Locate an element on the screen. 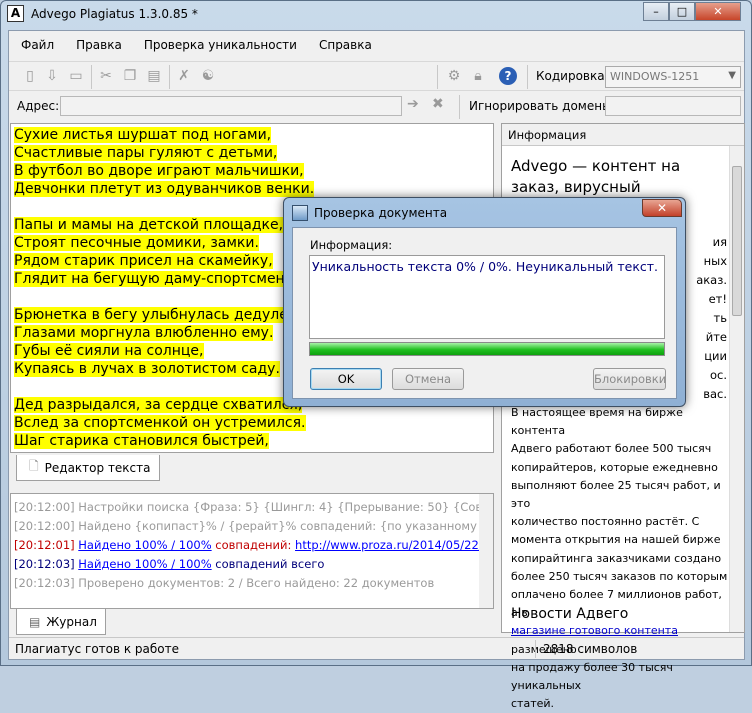 This screenshot has width=752, height=713. info-body-line: на продажу более 30 тысяч уникальных is located at coordinates (592, 676).